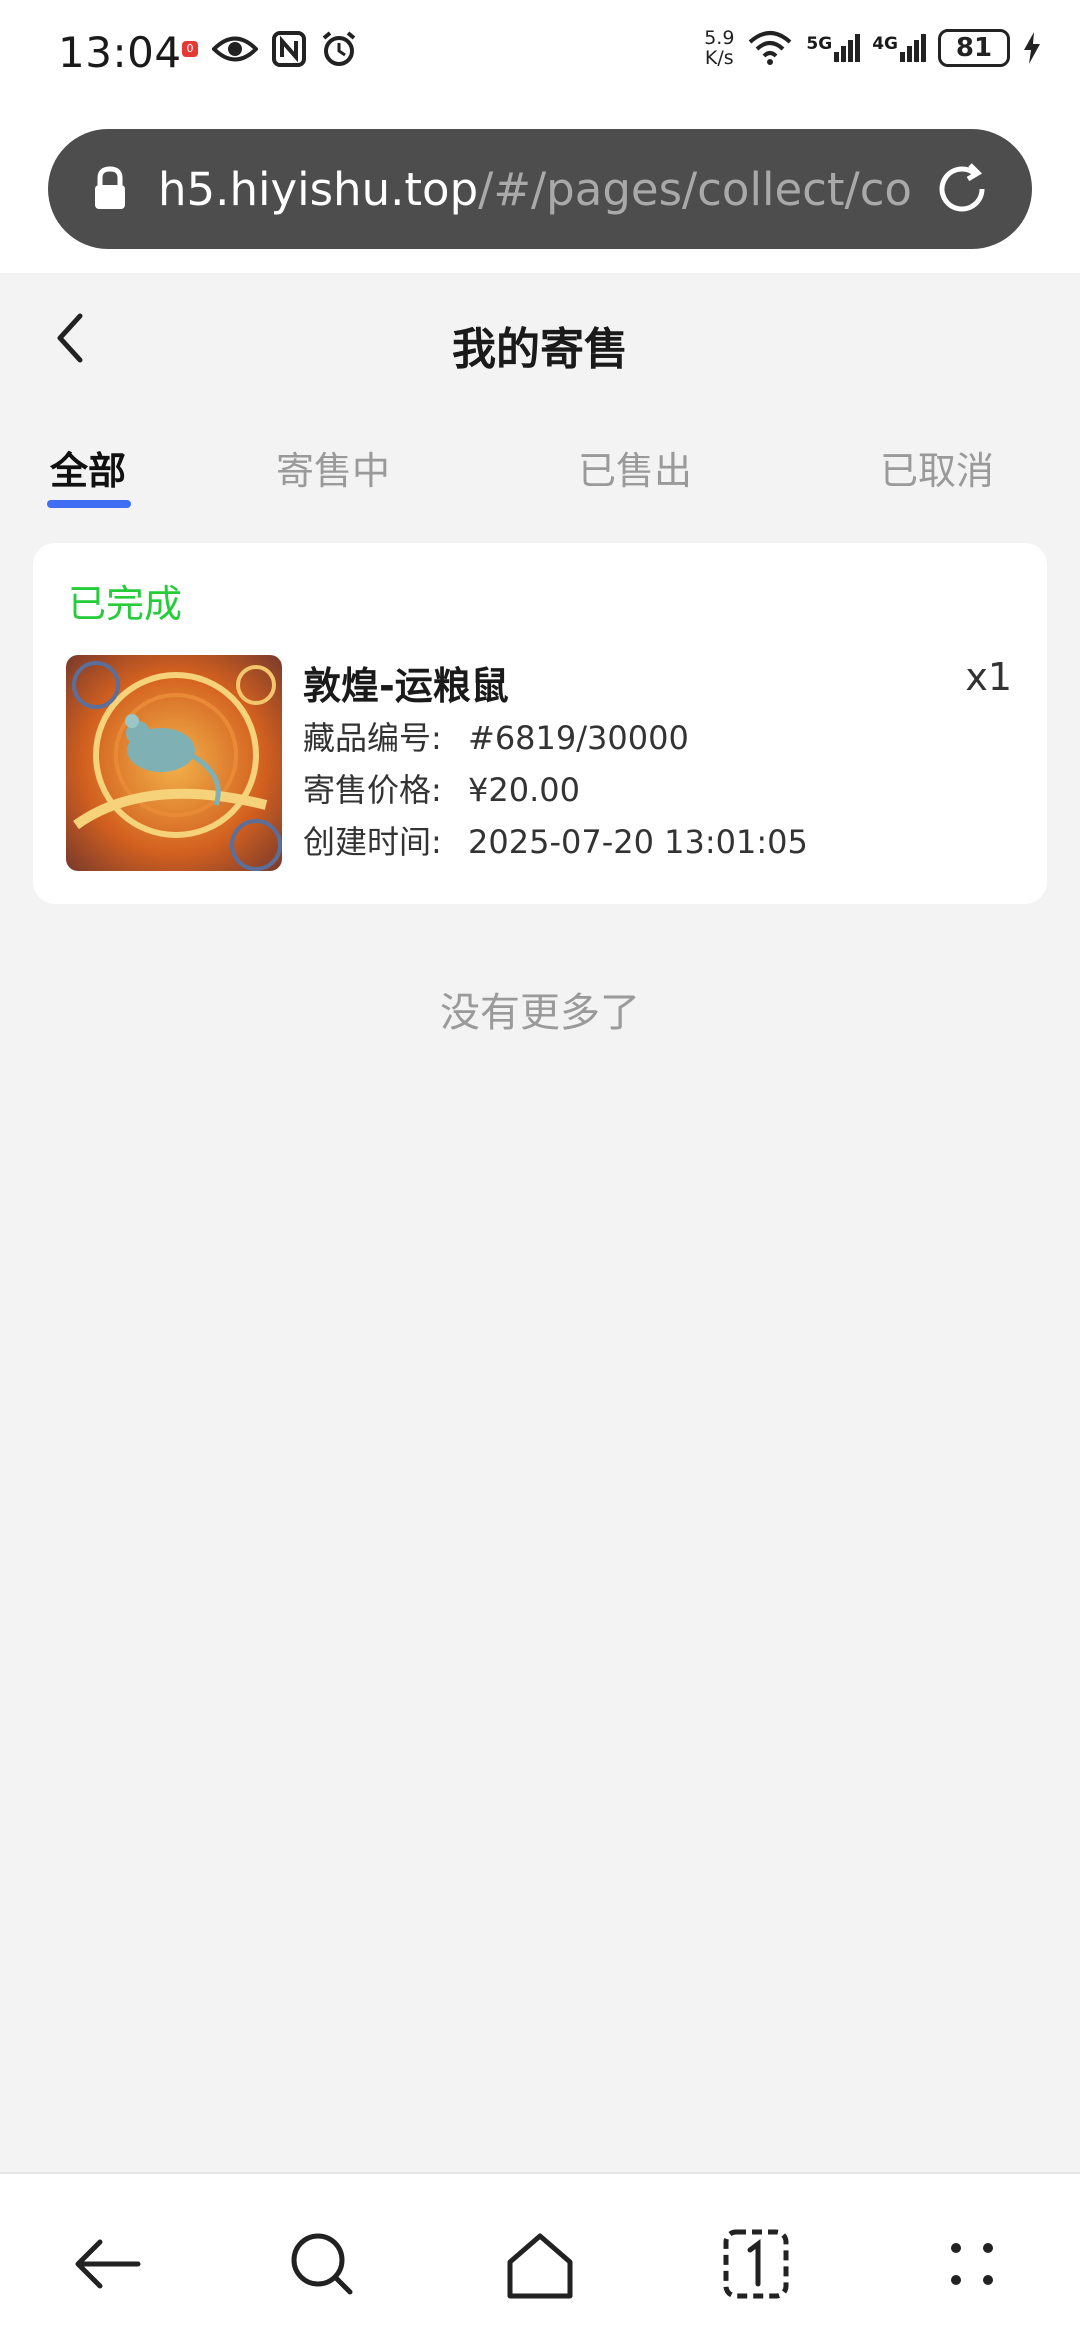 The image size is (1080, 2340). I want to click on url-text: h5.hiyishu.top/#/pages/collect/co, so click(538, 189).